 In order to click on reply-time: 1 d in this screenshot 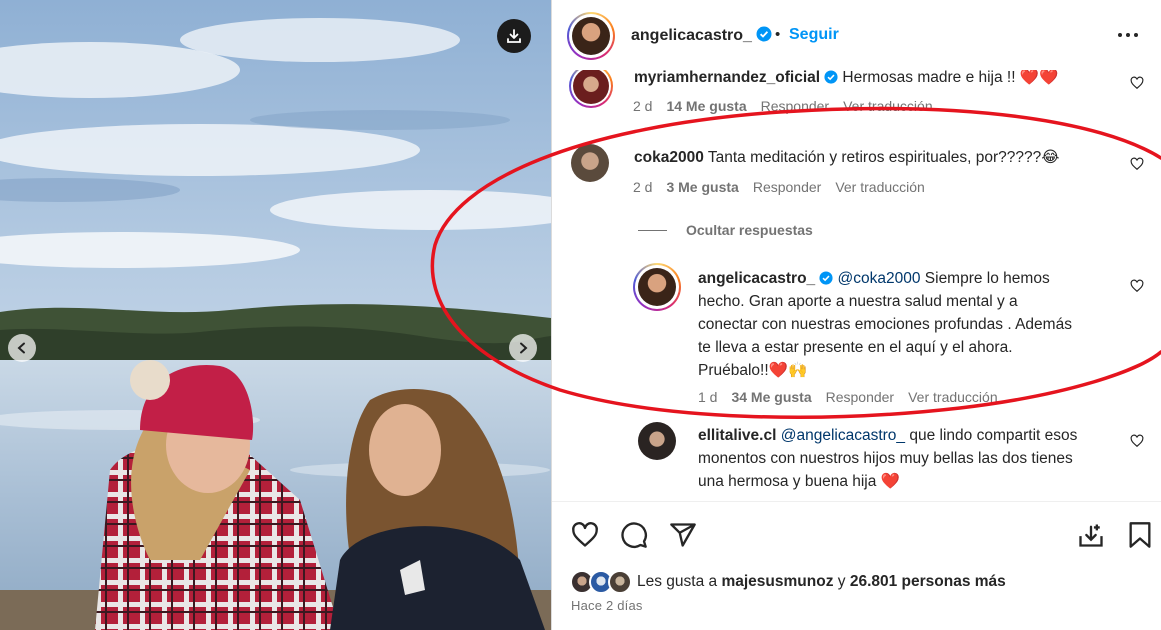, I will do `click(707, 397)`.